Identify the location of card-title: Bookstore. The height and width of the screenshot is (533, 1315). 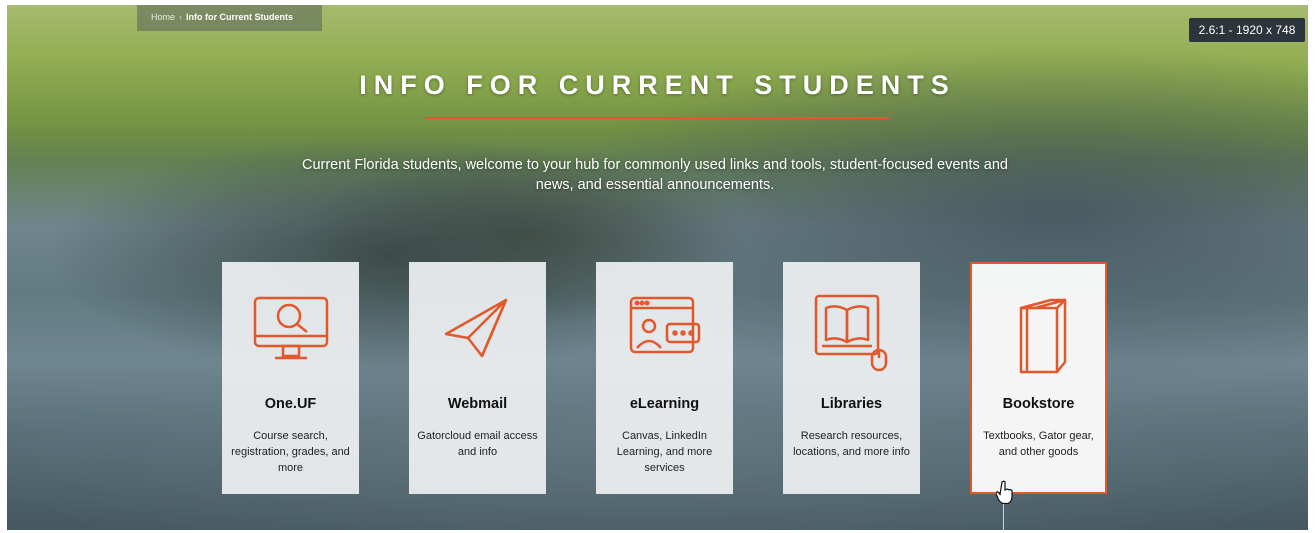
(1038, 404).